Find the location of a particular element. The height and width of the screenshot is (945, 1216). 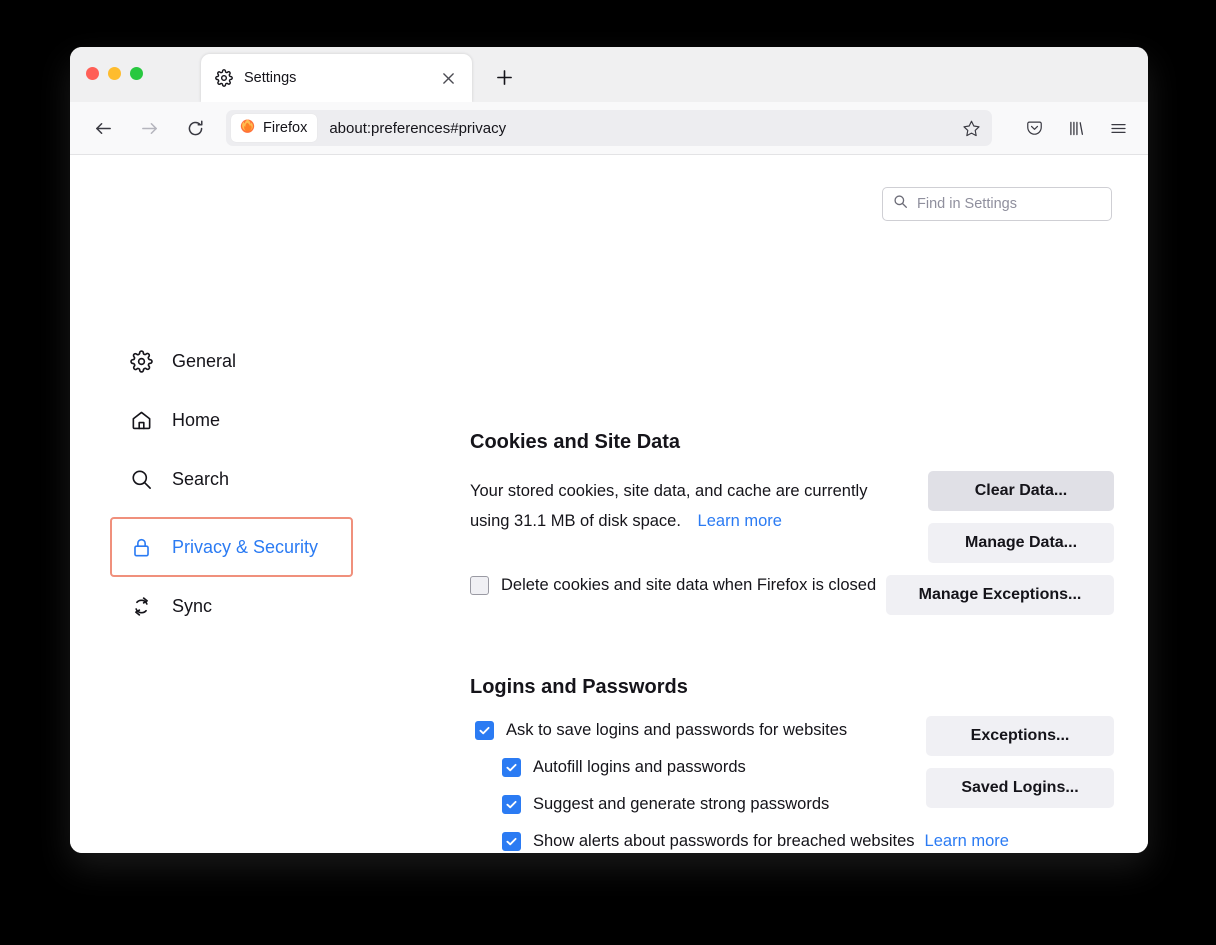

breach-alerts-learn-more-link: Learn more is located at coordinates (967, 841).